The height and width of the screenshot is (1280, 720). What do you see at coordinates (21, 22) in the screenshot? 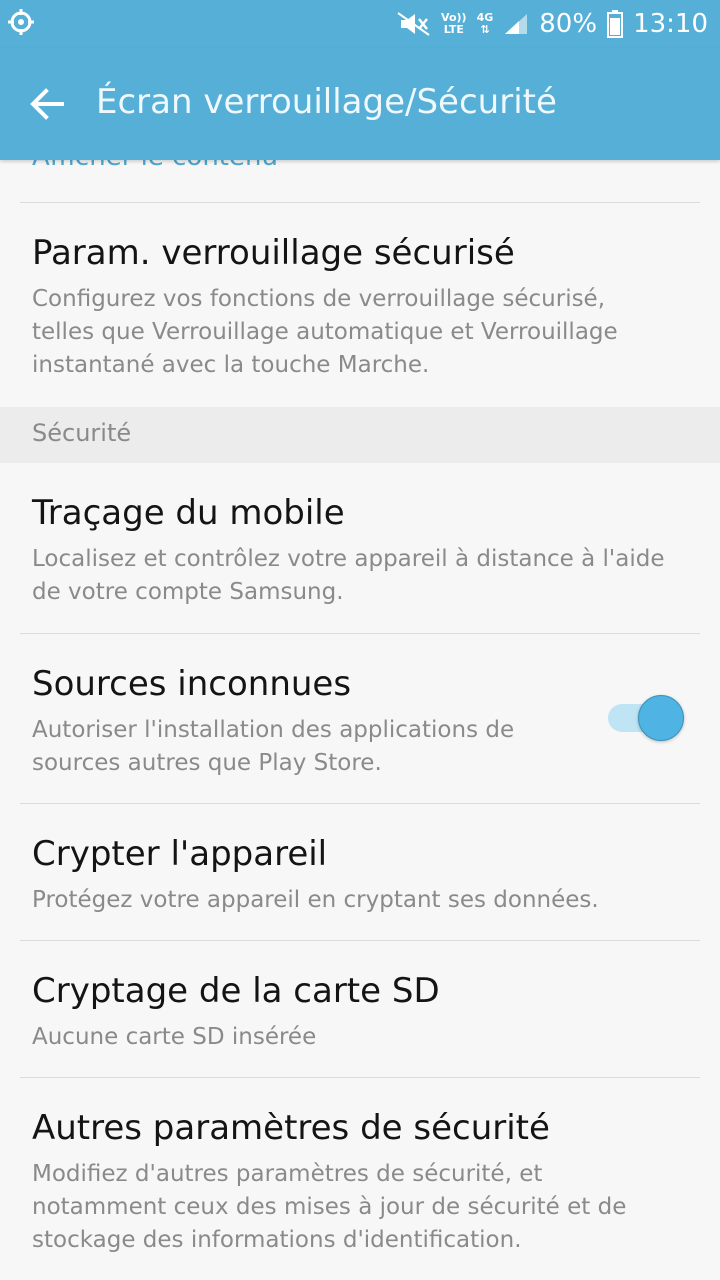
I see `locator-icon` at bounding box center [21, 22].